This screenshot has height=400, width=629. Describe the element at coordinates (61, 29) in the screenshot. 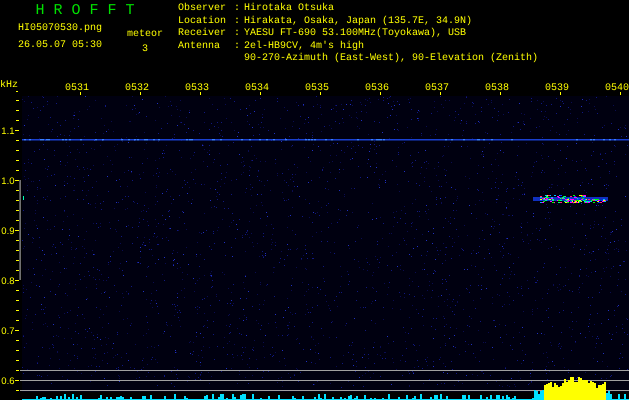

I see `file-name: HI05070530.png` at that location.